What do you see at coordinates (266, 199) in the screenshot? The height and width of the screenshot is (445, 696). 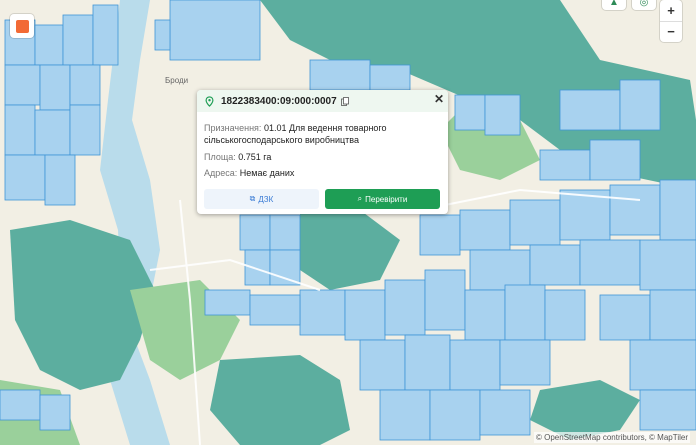 I see `dzk-button-label: ДЗК` at bounding box center [266, 199].